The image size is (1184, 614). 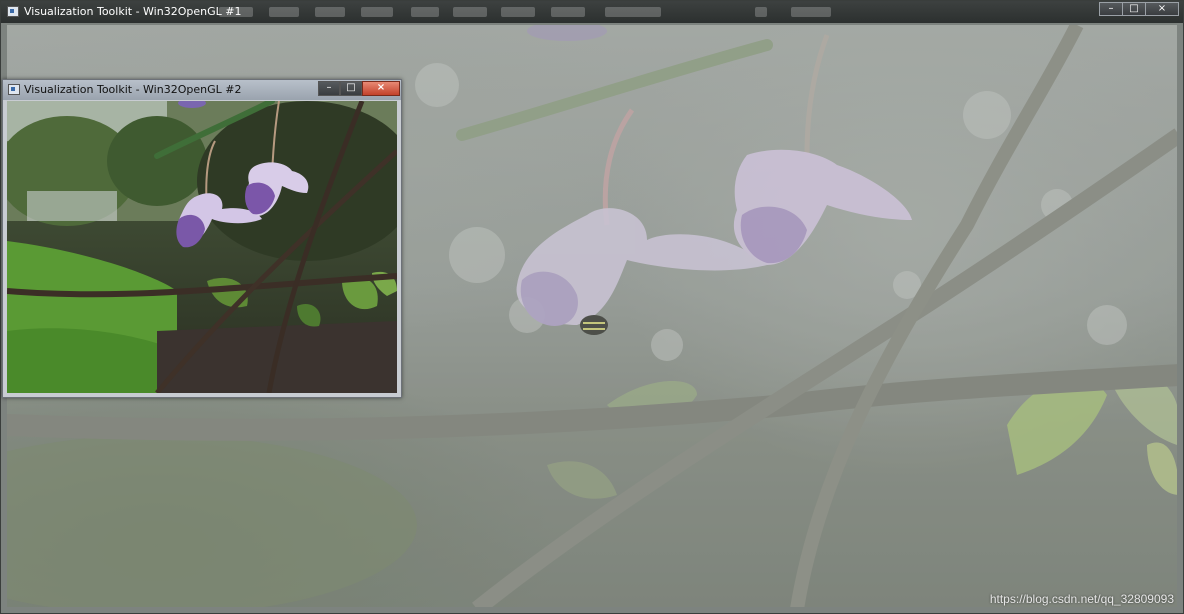 I want to click on secondary-window-title: Visualization Toolkit - Win32OpenGL #2, so click(x=133, y=89).